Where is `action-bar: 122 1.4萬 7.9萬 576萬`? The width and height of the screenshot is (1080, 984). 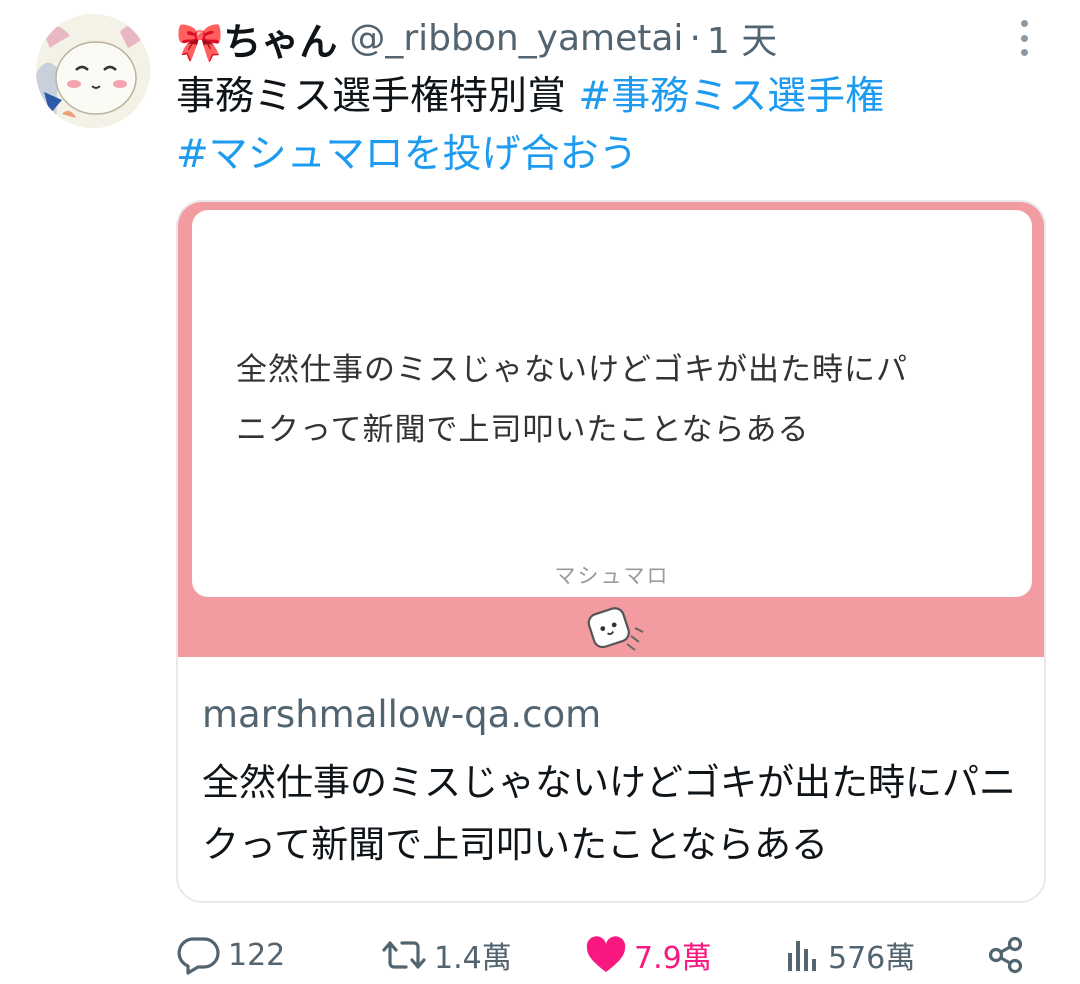
action-bar: 122 1.4萬 7.9萬 576萬 is located at coordinates (606, 955).